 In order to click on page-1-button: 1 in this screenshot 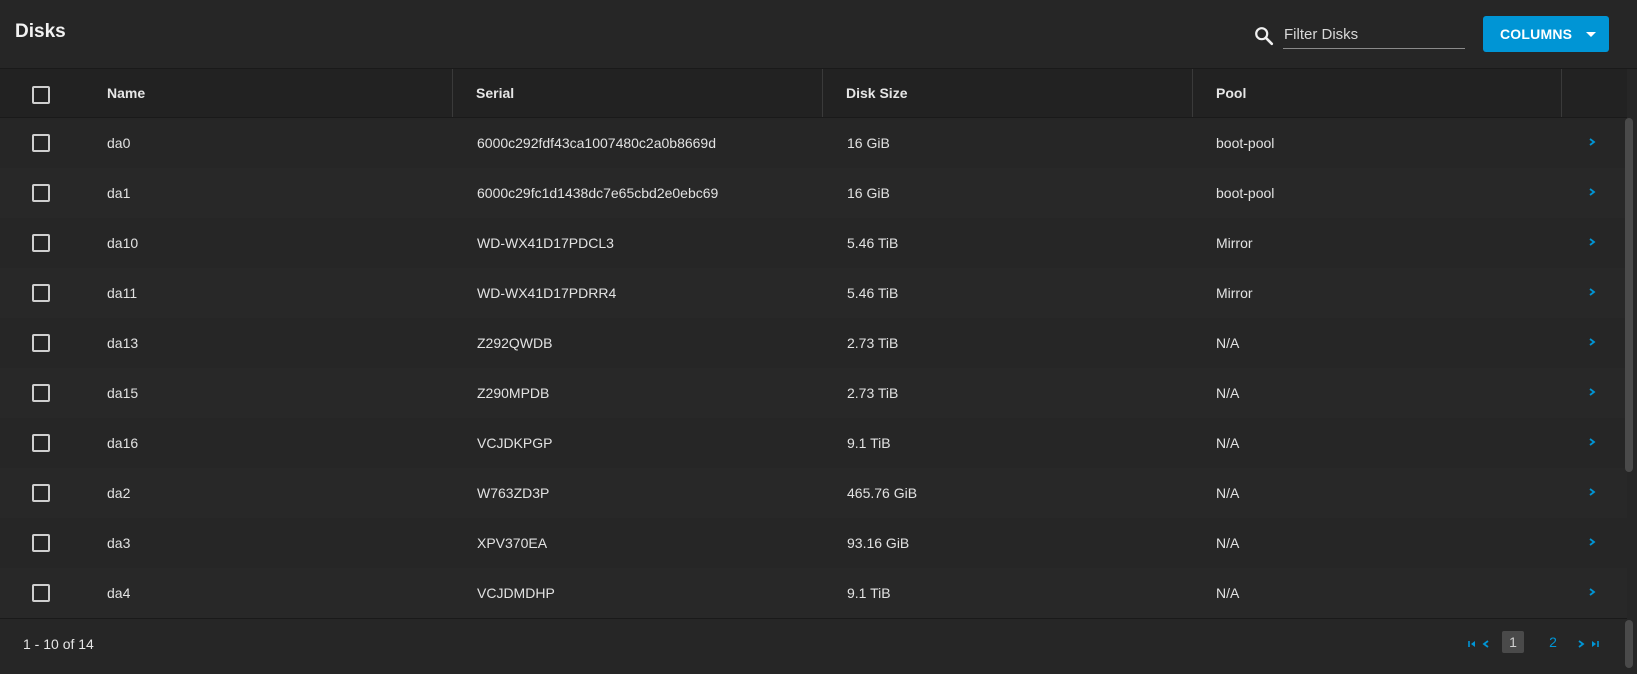, I will do `click(1513, 642)`.